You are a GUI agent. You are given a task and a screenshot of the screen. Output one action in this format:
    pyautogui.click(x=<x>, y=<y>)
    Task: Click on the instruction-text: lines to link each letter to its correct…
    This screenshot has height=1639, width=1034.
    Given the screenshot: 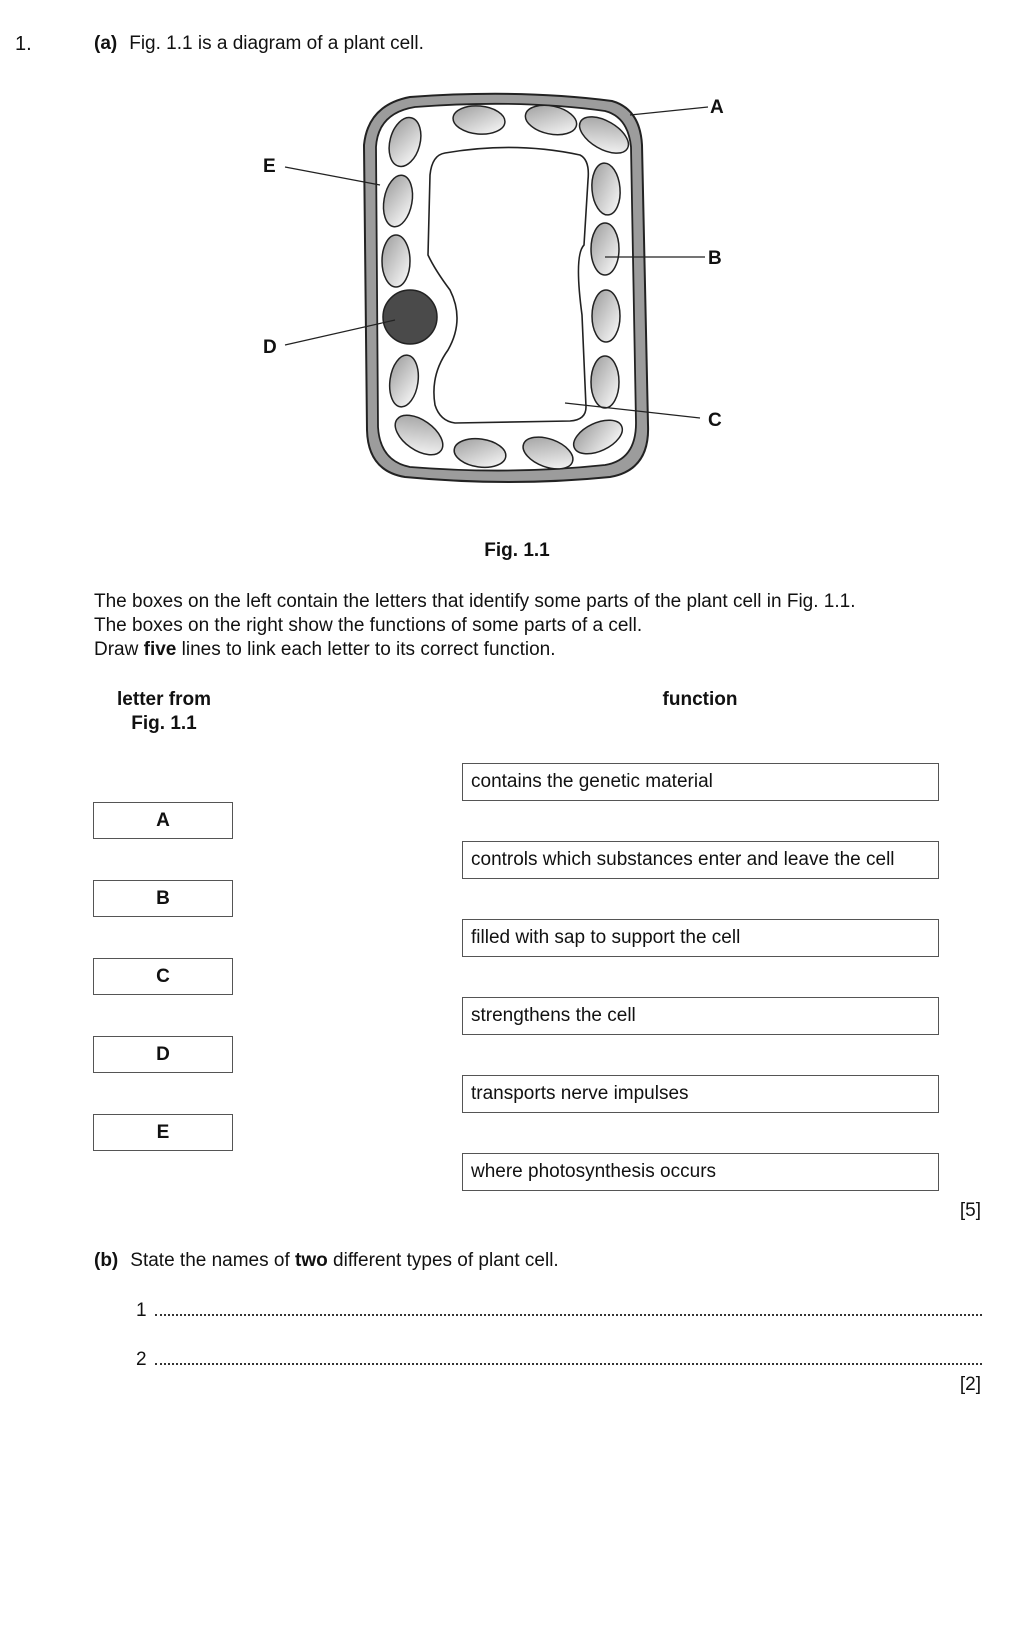 What is the action you would take?
    pyautogui.click(x=366, y=649)
    